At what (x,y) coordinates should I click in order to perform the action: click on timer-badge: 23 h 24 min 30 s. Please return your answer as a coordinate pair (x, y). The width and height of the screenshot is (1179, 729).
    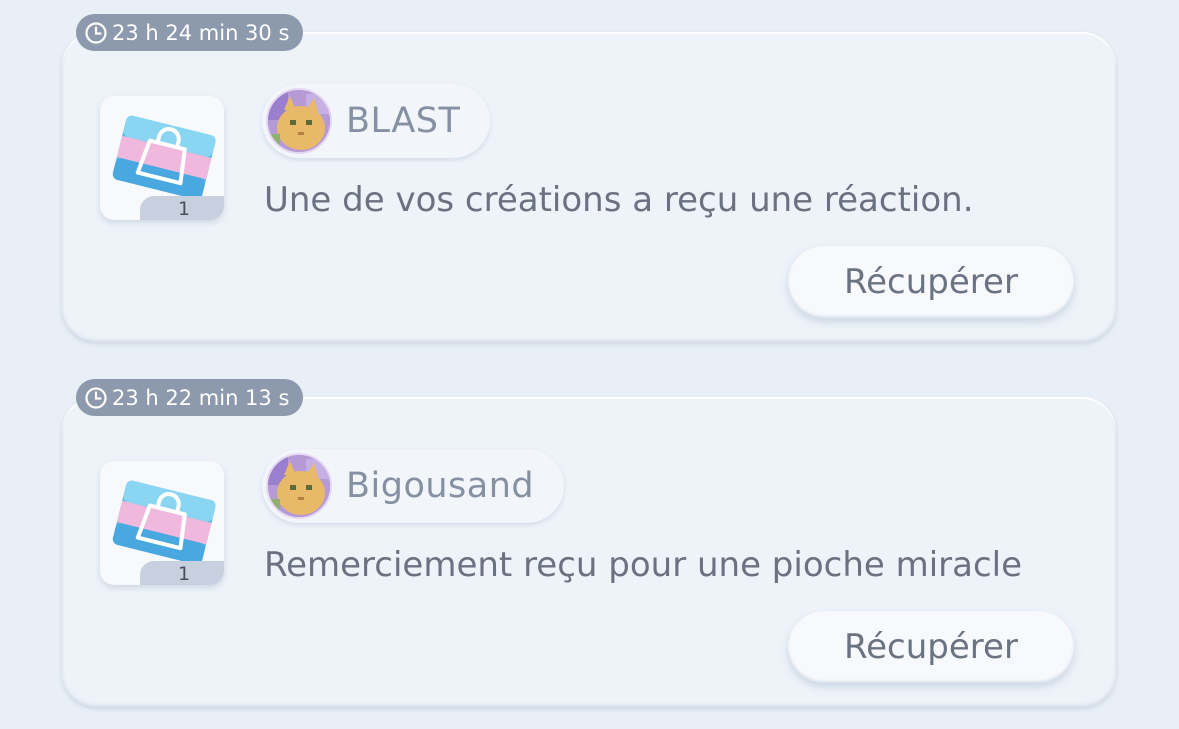
    Looking at the image, I should click on (190, 32).